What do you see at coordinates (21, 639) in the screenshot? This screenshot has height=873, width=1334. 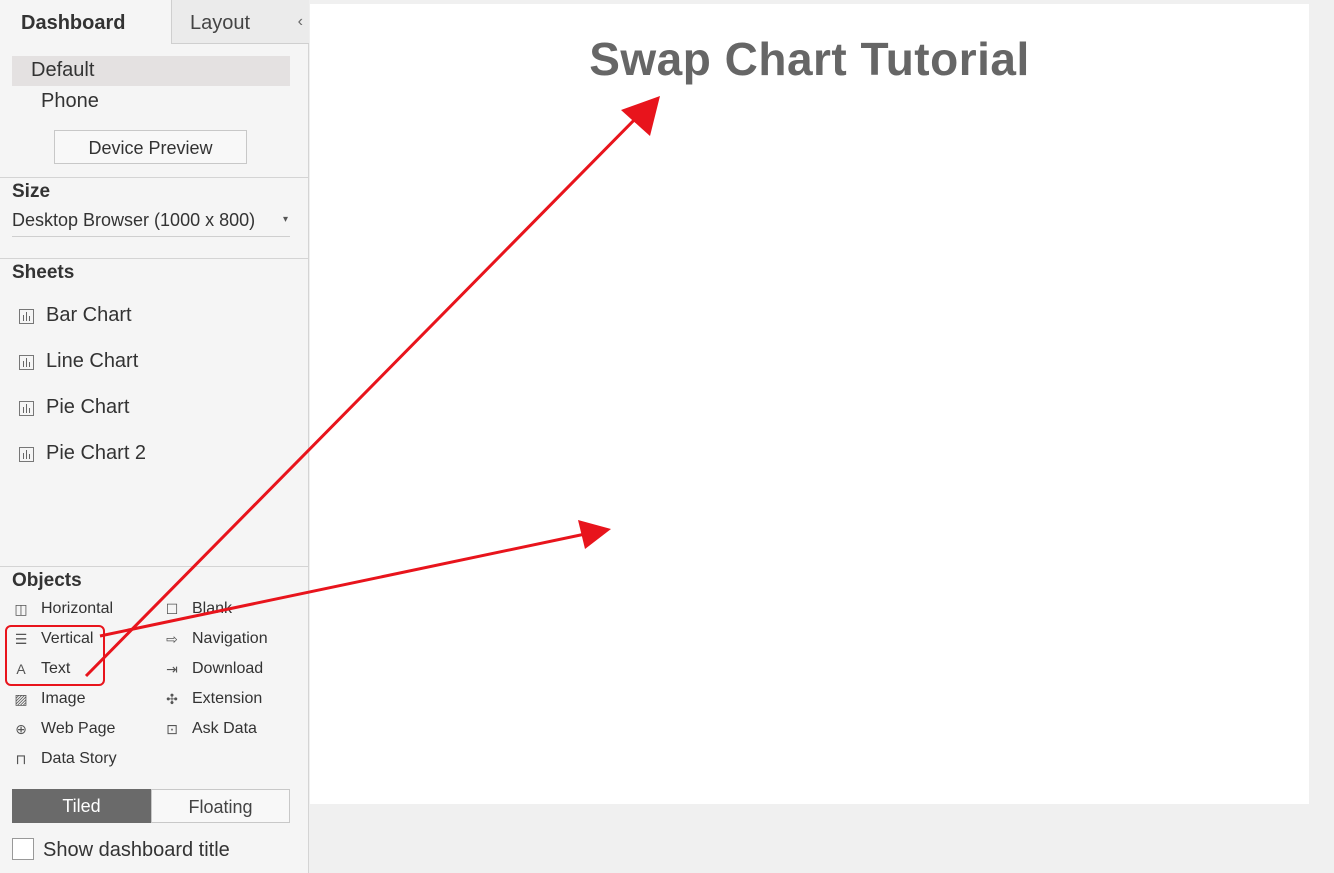 I see `vertical-container-icon: ☰` at bounding box center [21, 639].